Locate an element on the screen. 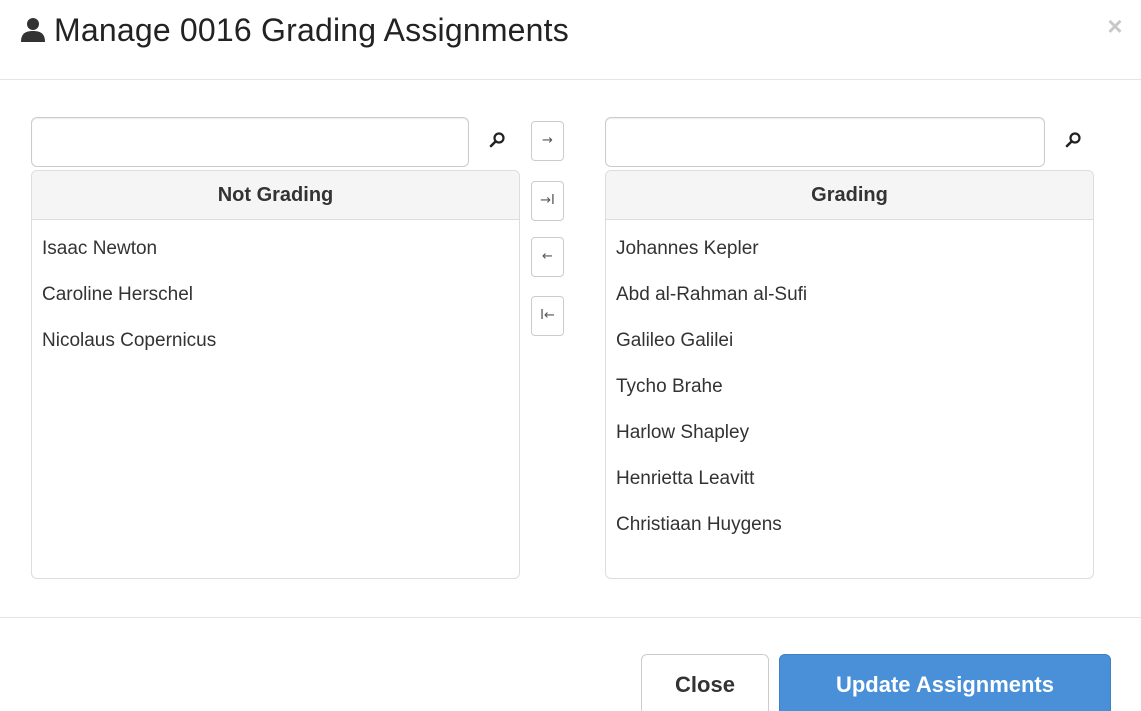 This screenshot has width=1141, height=711. not-grading-header: Not Grading is located at coordinates (275, 195).